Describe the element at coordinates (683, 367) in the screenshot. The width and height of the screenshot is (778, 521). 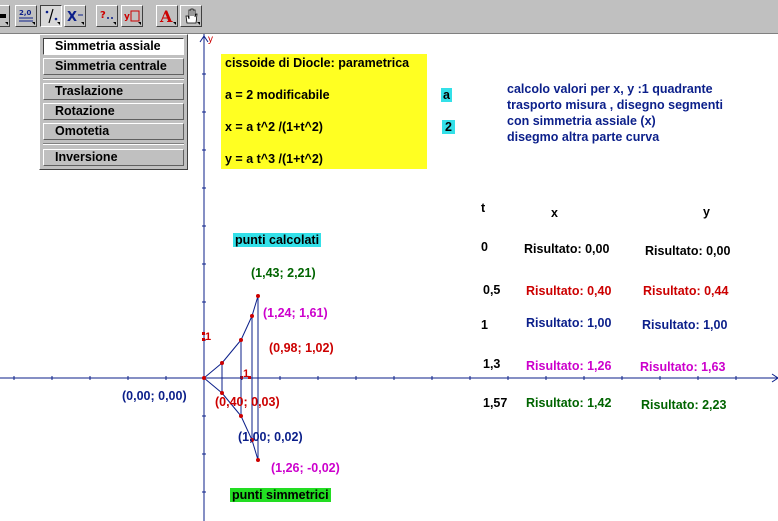
I see `table-row-y: Risultato: 1,63` at that location.